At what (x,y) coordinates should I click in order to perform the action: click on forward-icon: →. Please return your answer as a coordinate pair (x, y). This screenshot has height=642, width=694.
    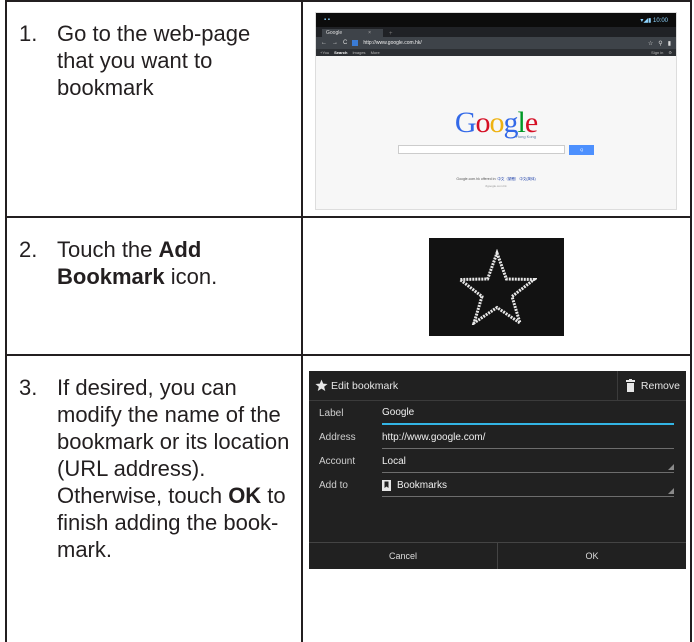
    Looking at the image, I should click on (335, 43).